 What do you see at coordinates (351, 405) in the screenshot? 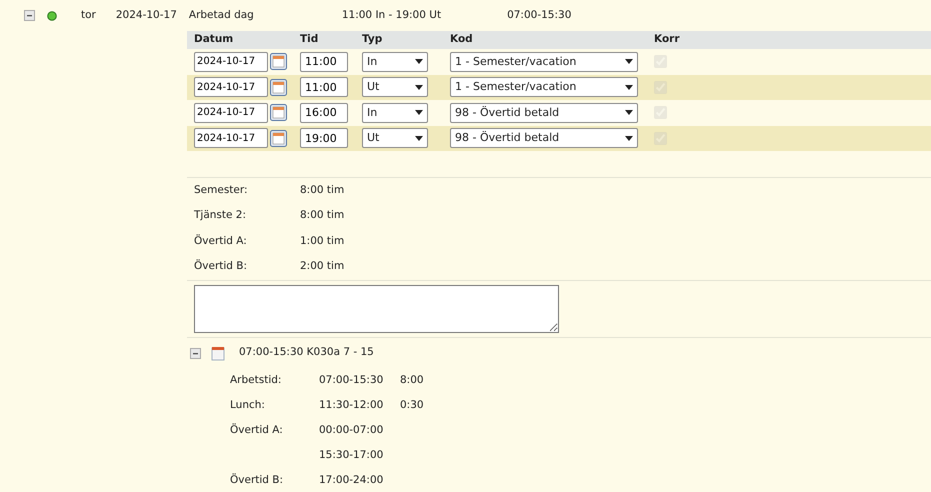
I see `time-range: 11:30-12:00` at bounding box center [351, 405].